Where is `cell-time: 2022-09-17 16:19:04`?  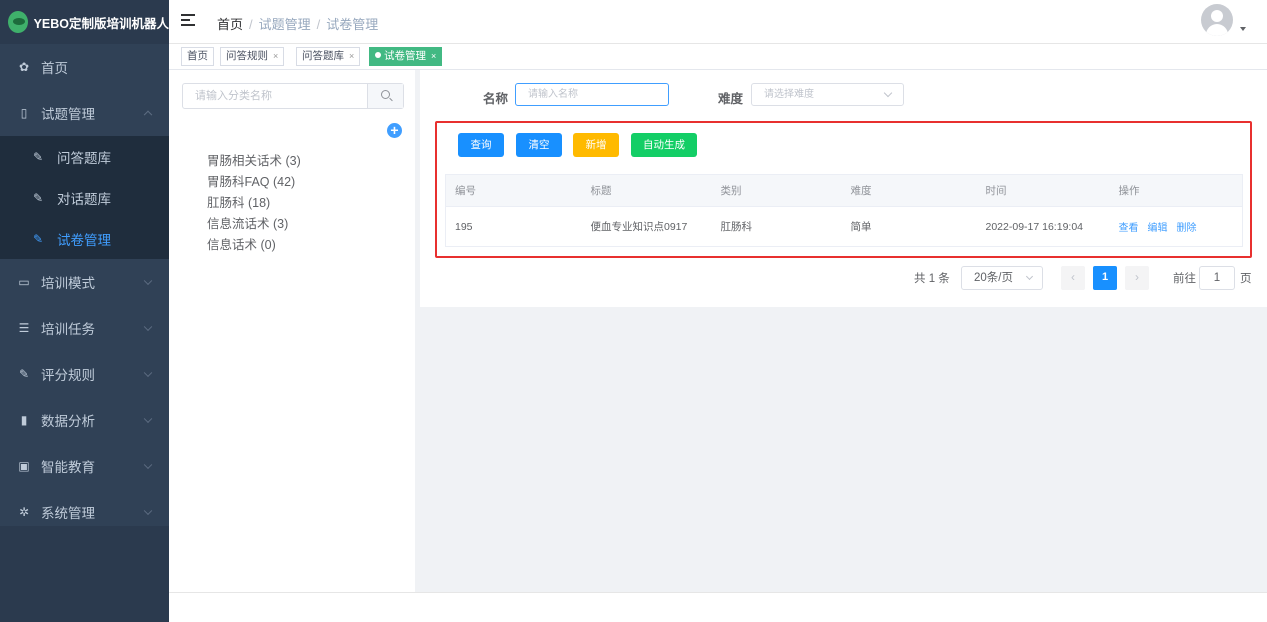
cell-time: 2022-09-17 16:19:04 is located at coordinates (1043, 226).